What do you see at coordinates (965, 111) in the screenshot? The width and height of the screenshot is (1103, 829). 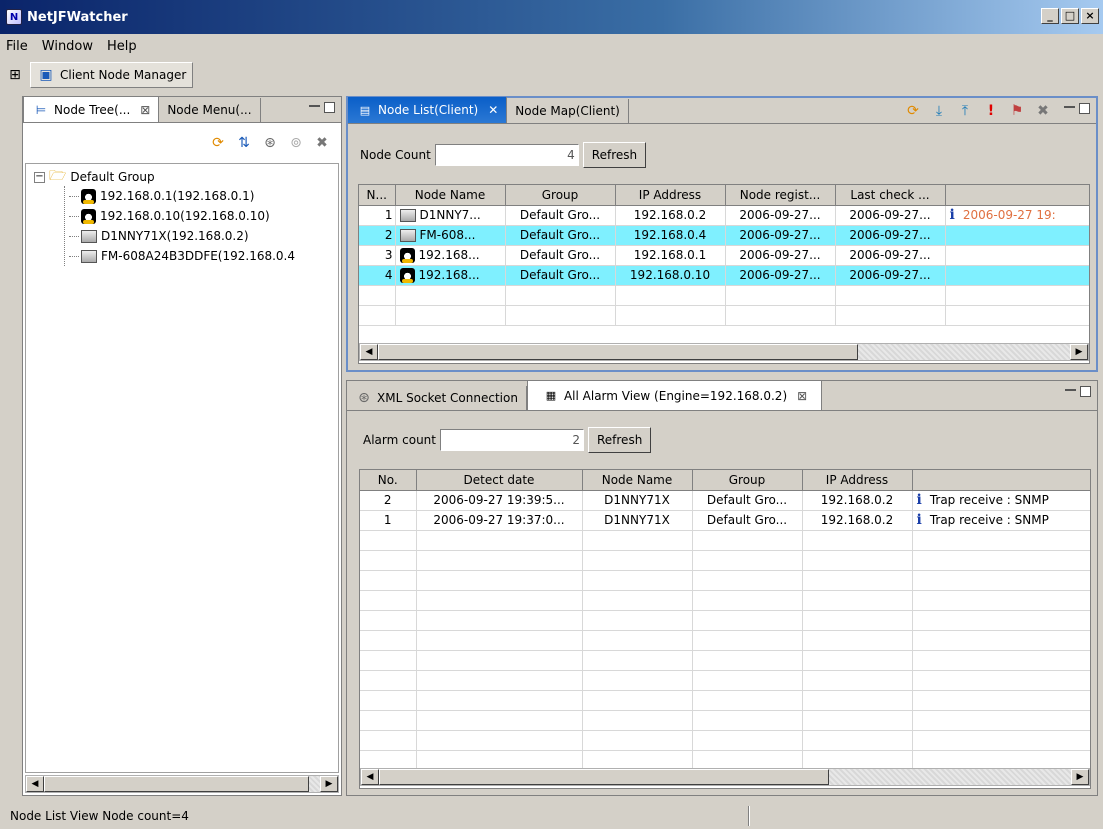 I see `export-icon: ⤒` at bounding box center [965, 111].